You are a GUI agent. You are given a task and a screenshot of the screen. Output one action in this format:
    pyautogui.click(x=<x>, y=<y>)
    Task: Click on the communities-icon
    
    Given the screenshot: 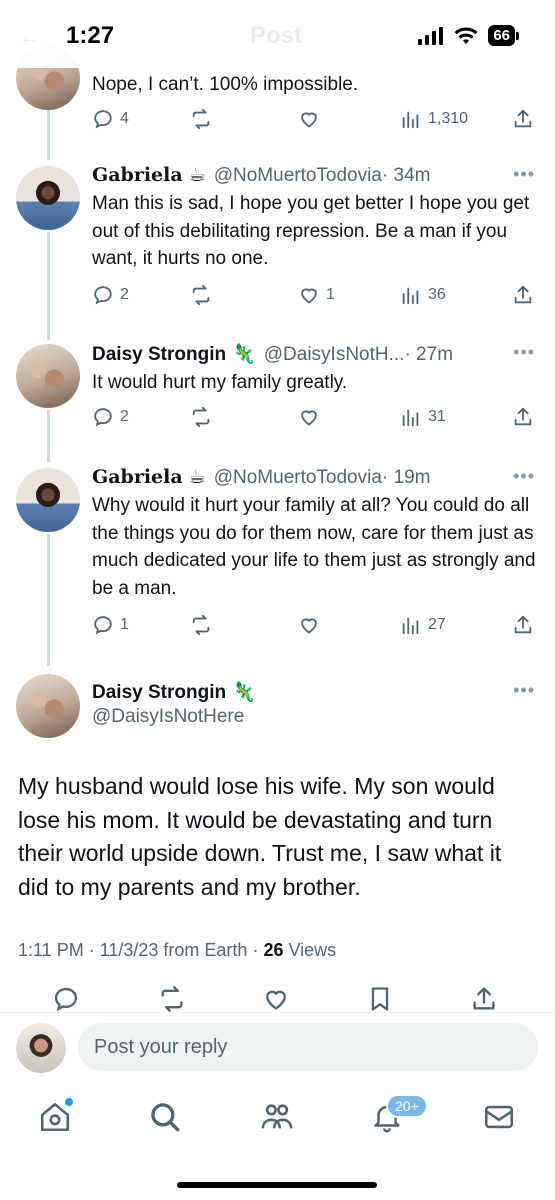 What is the action you would take?
    pyautogui.click(x=277, y=1116)
    